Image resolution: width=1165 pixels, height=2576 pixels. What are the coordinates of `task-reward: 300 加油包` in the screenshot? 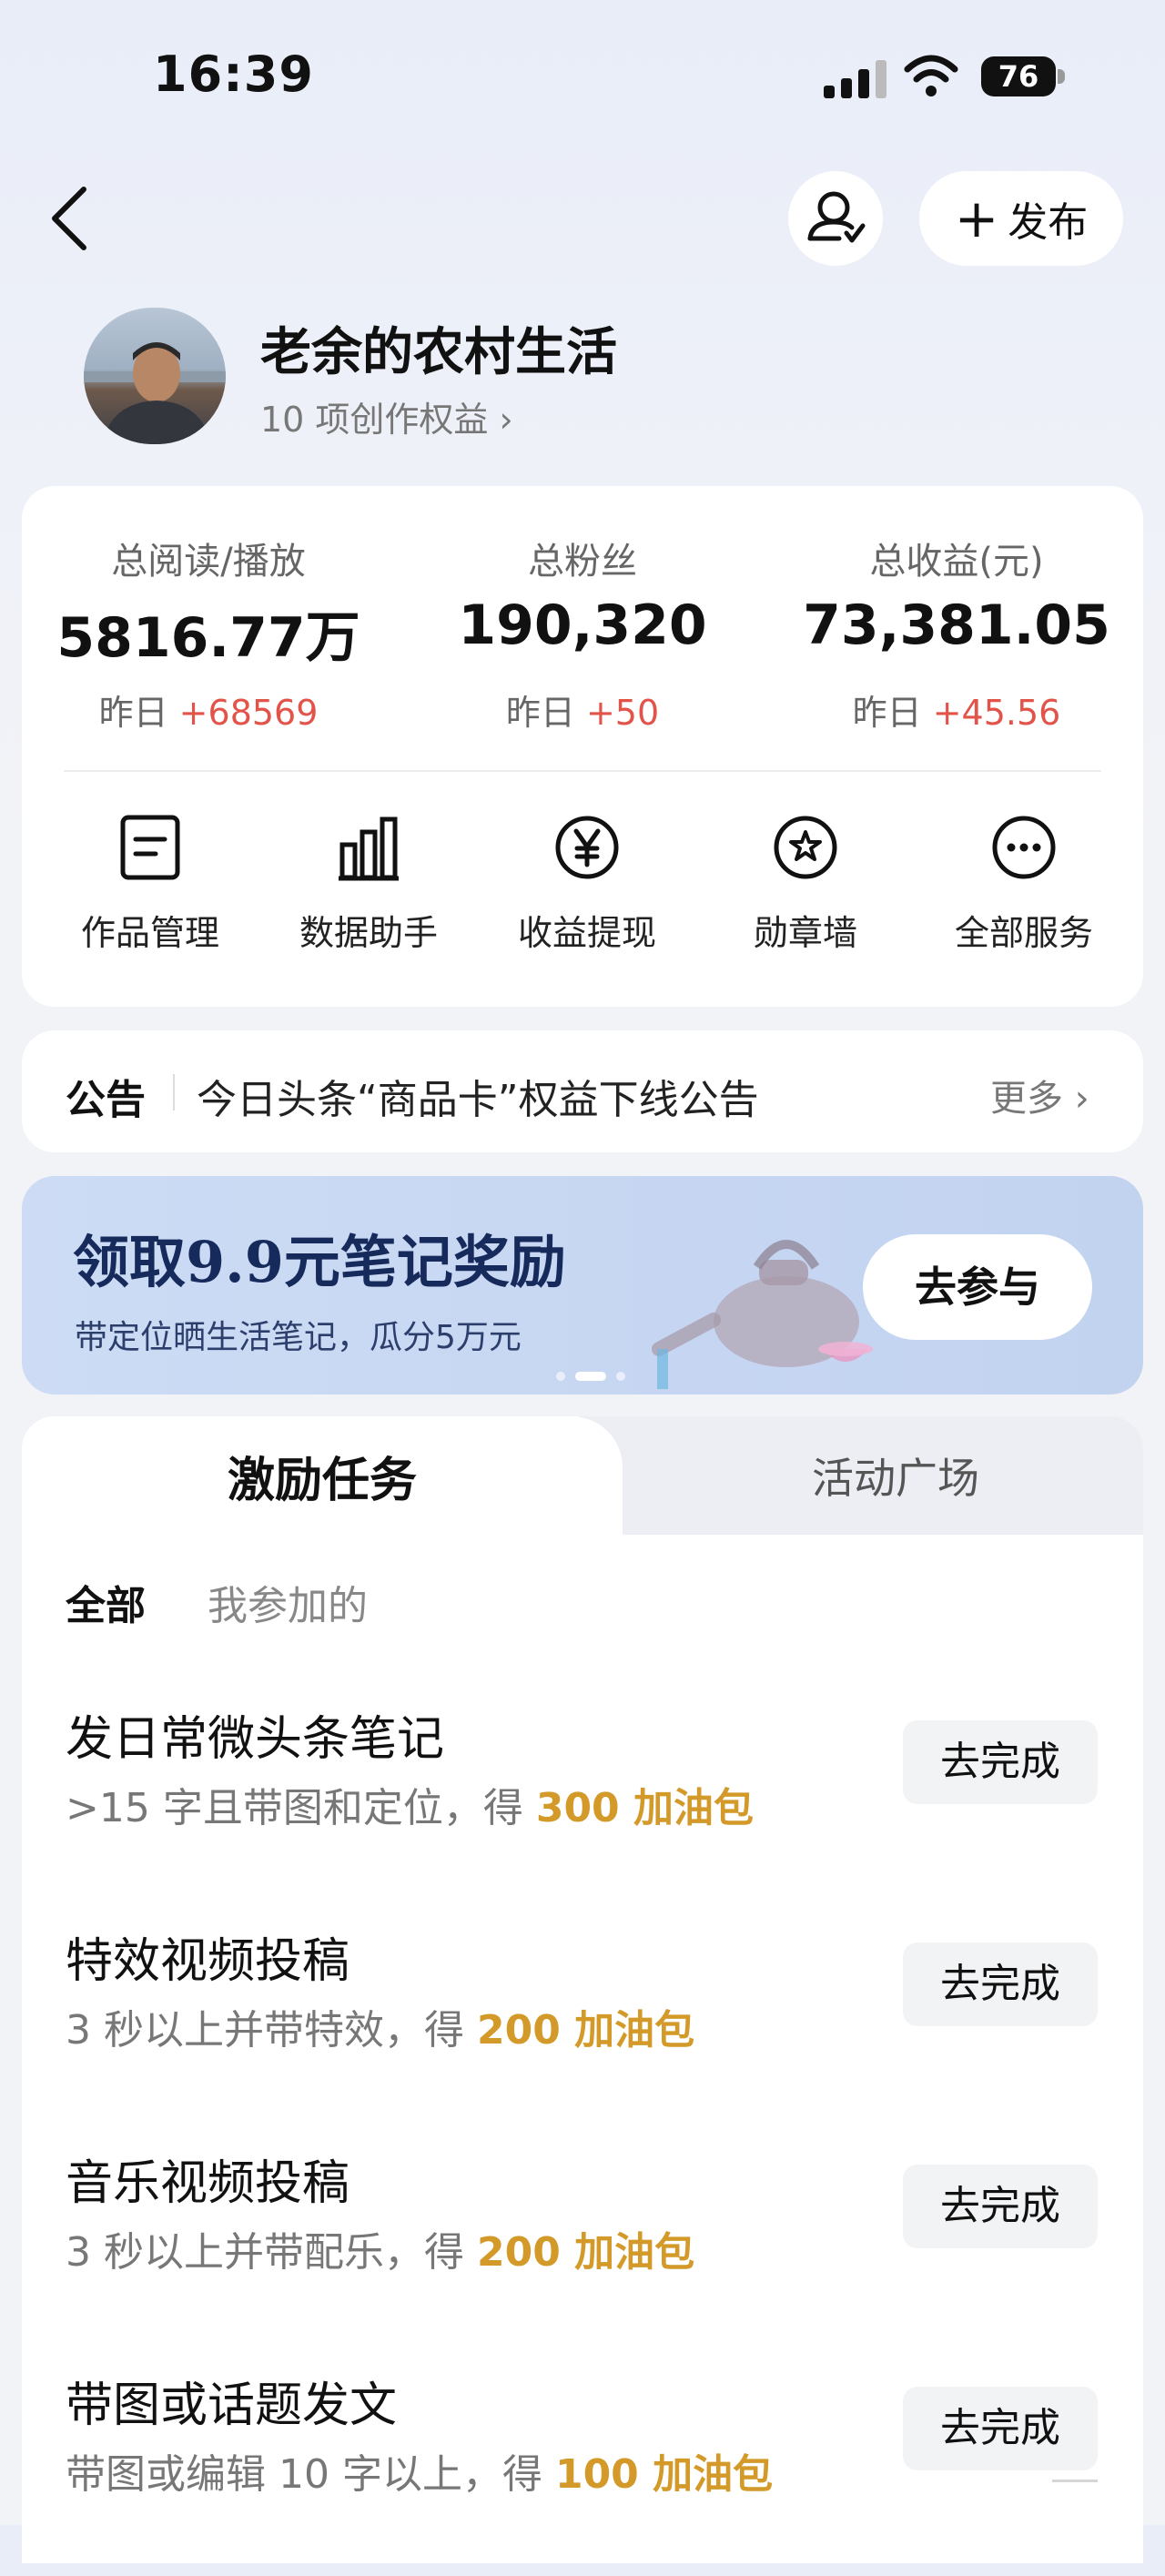 It's located at (644, 1808).